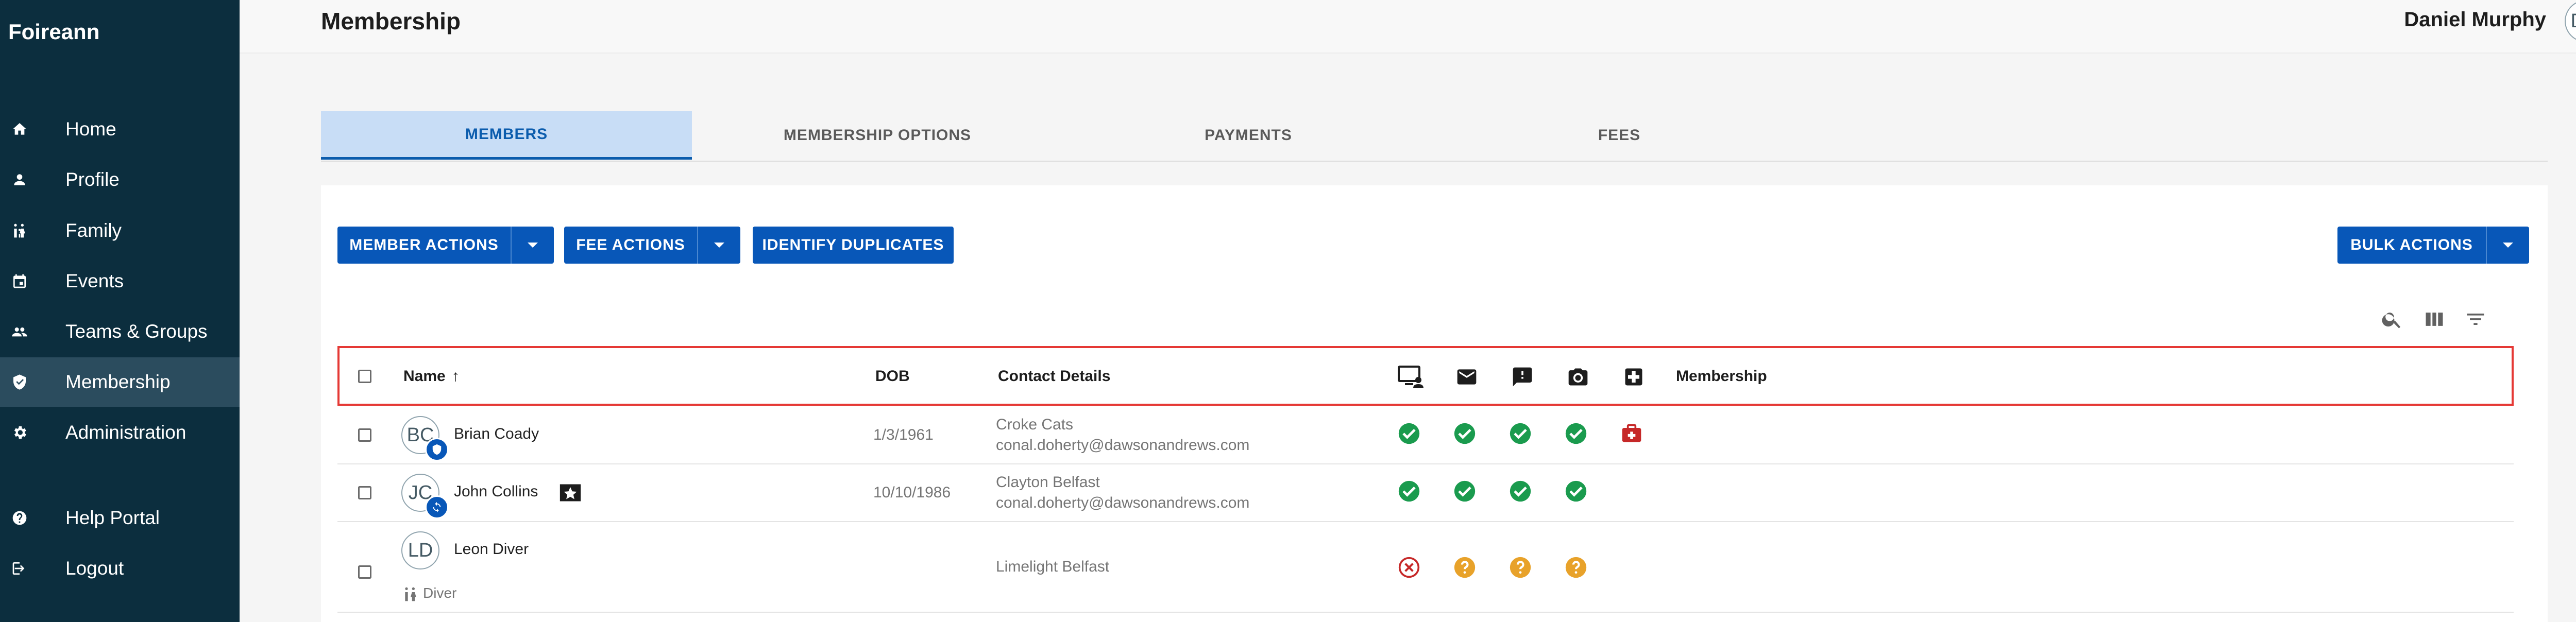 The image size is (2576, 622). What do you see at coordinates (20, 432) in the screenshot?
I see `gear-icon` at bounding box center [20, 432].